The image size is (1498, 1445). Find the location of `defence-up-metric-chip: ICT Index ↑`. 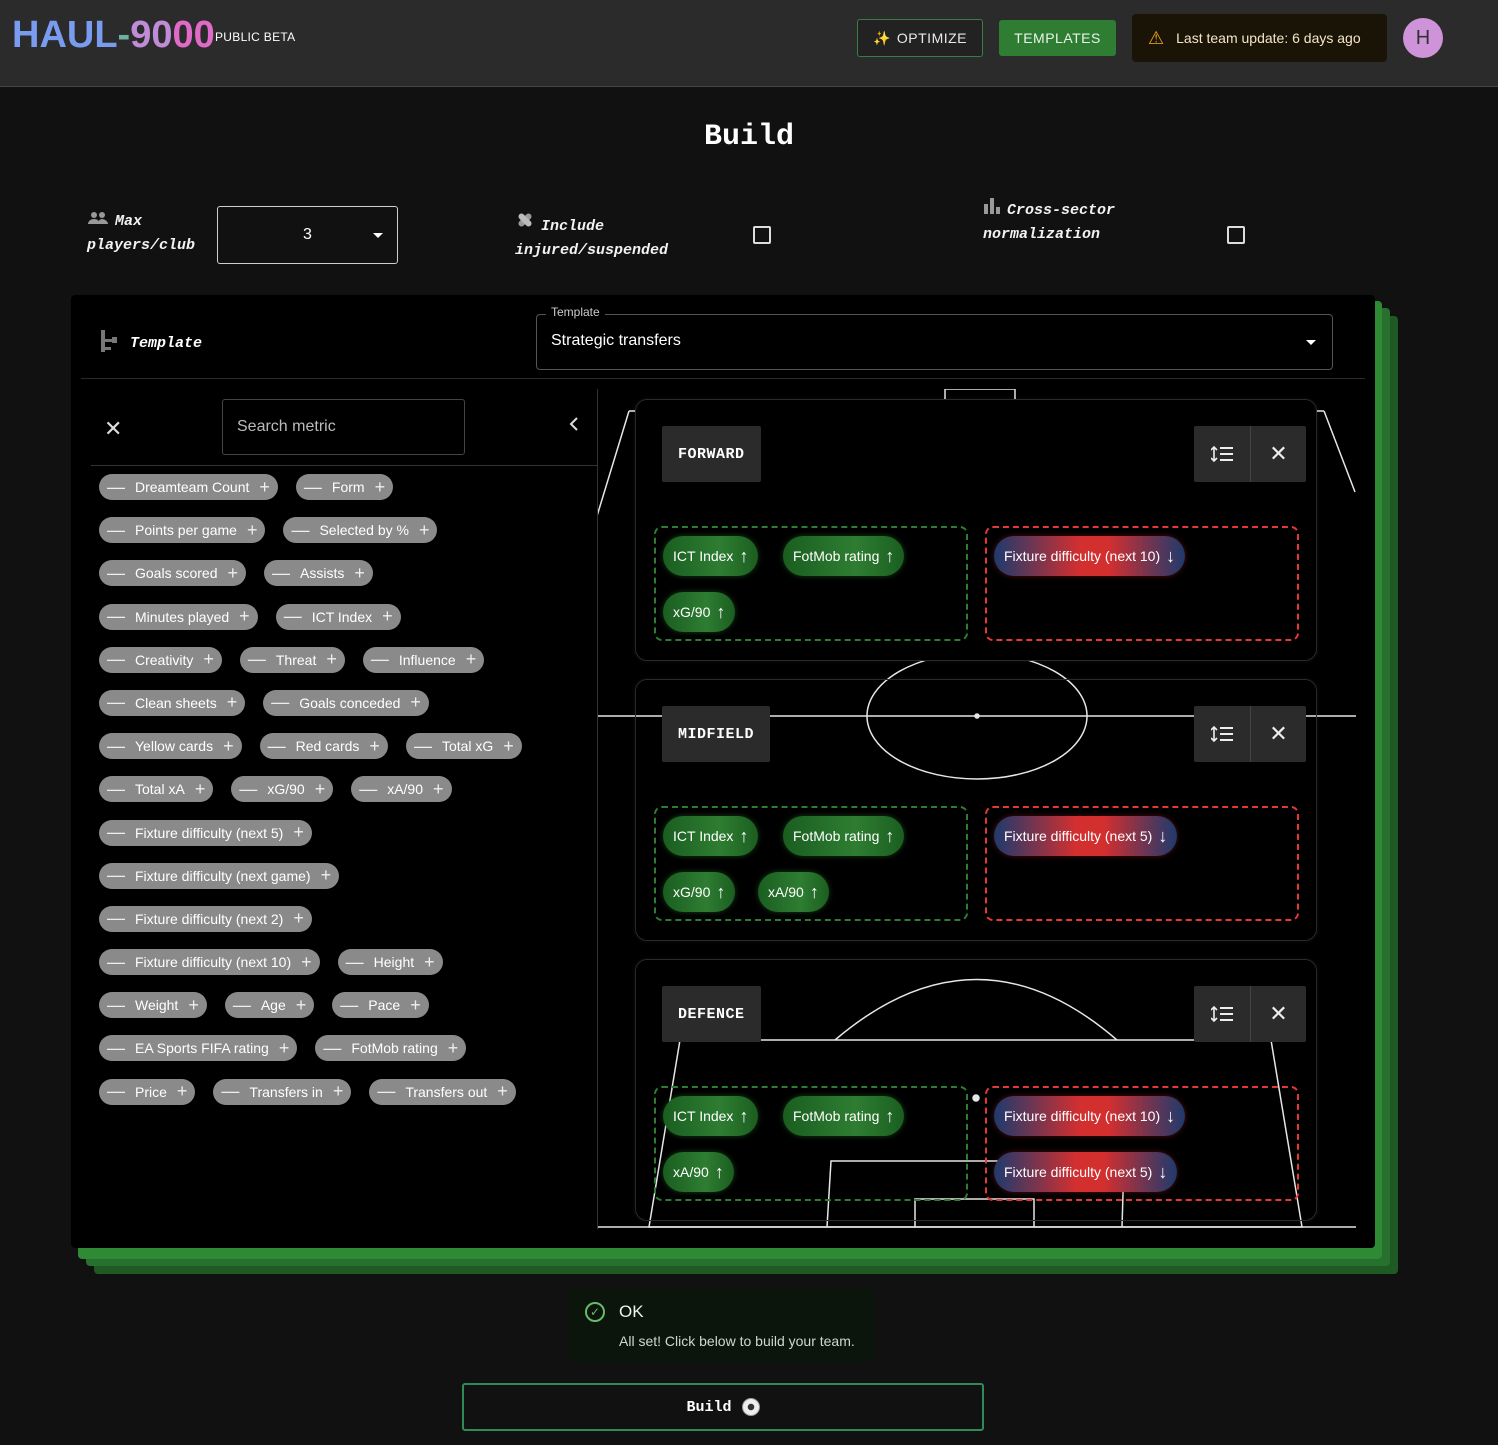

defence-up-metric-chip: ICT Index ↑ is located at coordinates (711, 1116).